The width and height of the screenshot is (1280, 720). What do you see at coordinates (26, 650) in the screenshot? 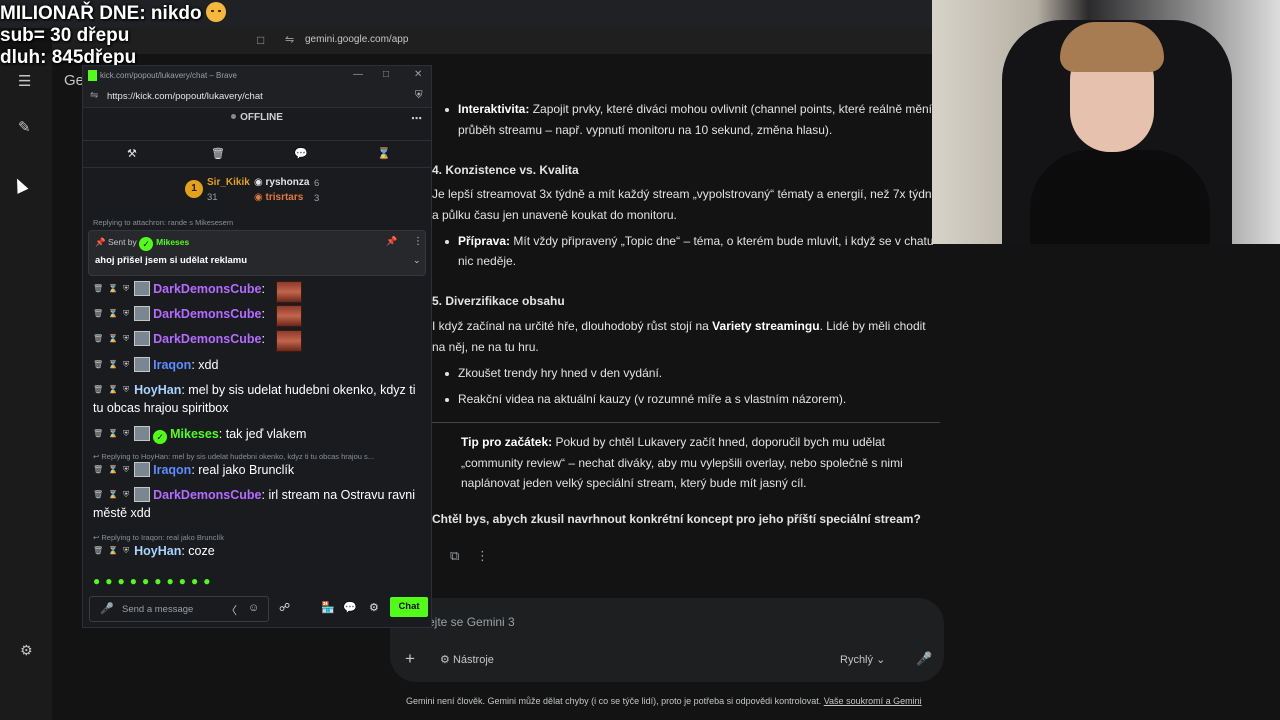
I see `settings-gear-icon: ⚙` at bounding box center [26, 650].